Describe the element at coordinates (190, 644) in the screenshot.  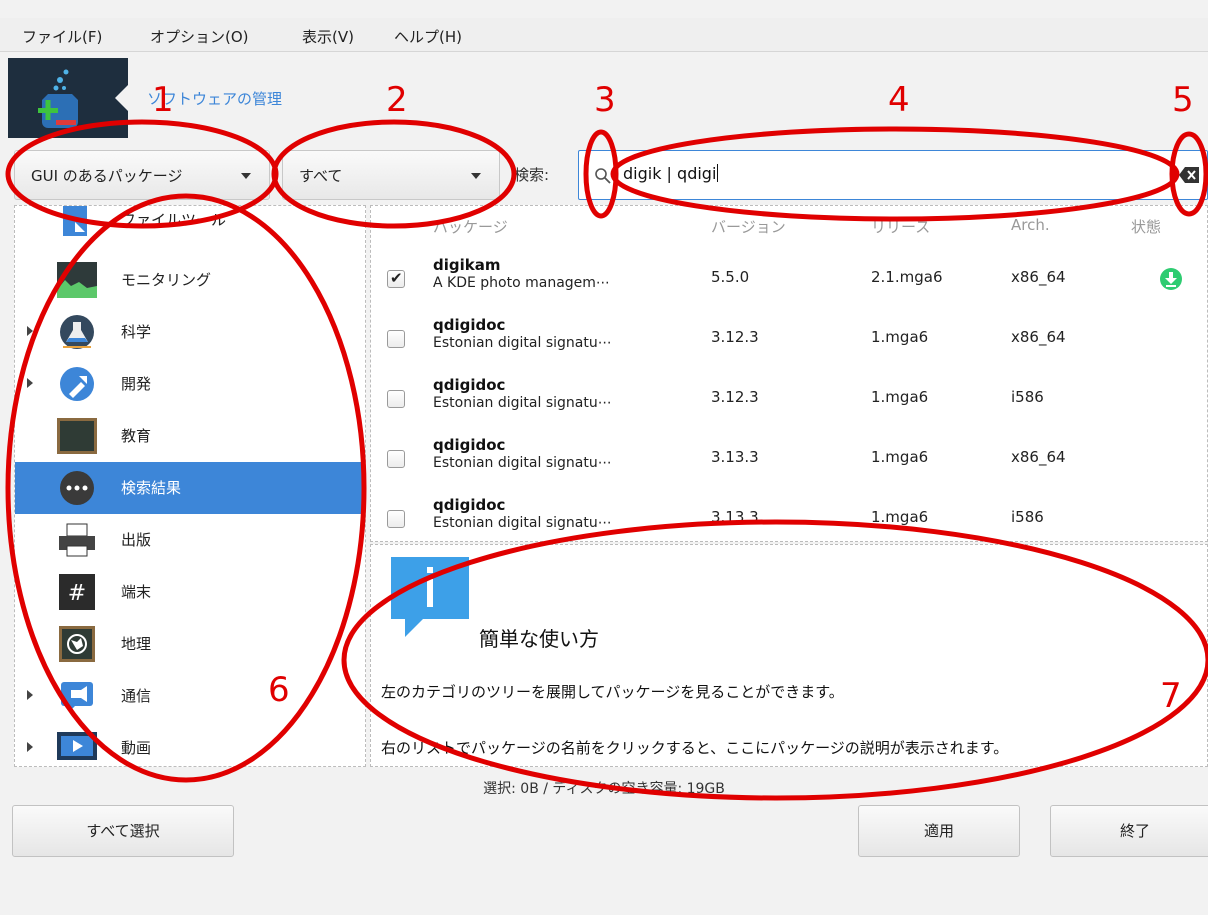
I see `category-geography: 地理` at that location.